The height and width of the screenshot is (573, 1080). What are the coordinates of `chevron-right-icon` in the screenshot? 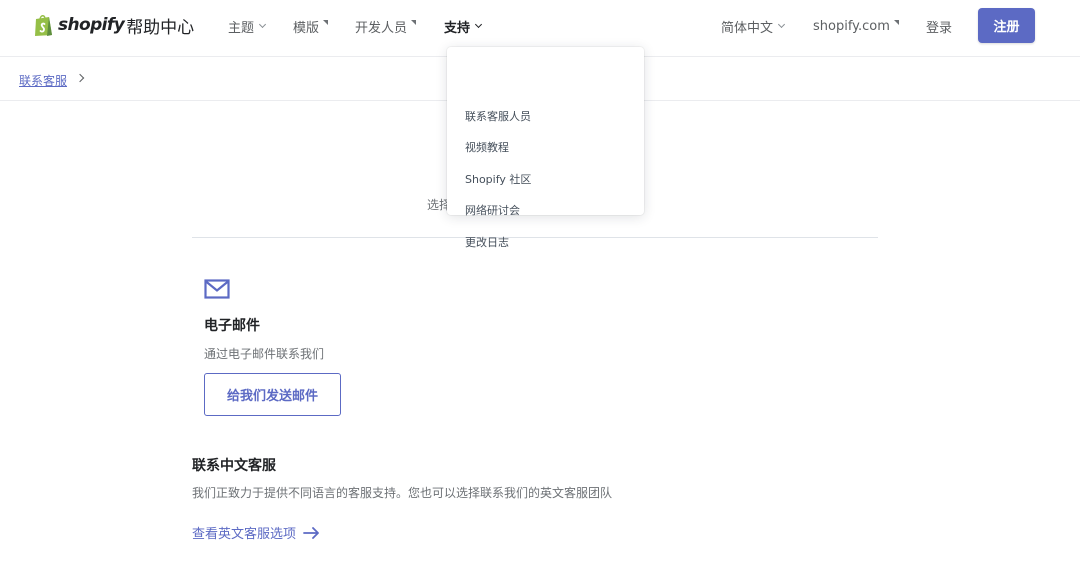 It's located at (80, 78).